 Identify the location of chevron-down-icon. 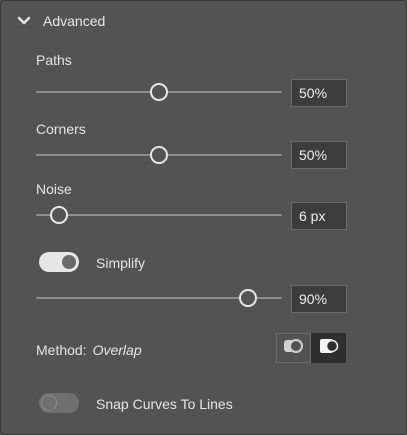
(24, 21).